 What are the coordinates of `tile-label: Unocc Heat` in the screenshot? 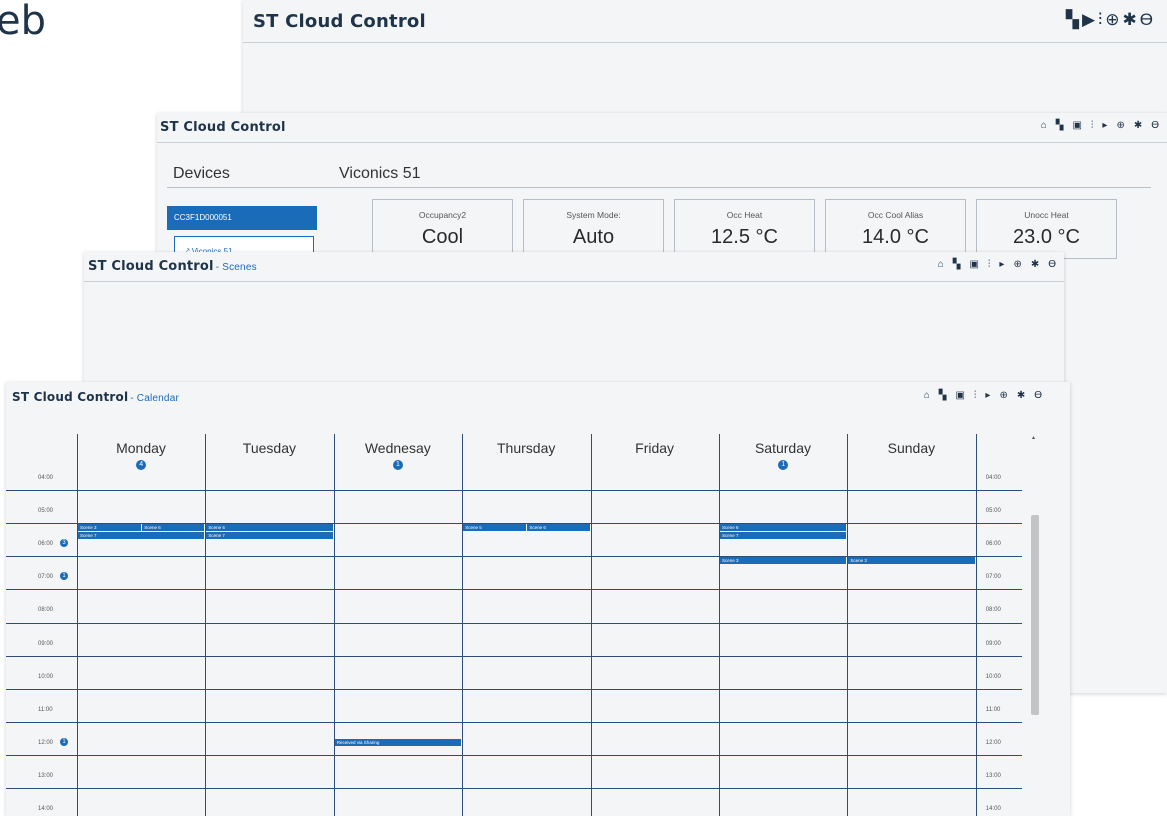 It's located at (1046, 215).